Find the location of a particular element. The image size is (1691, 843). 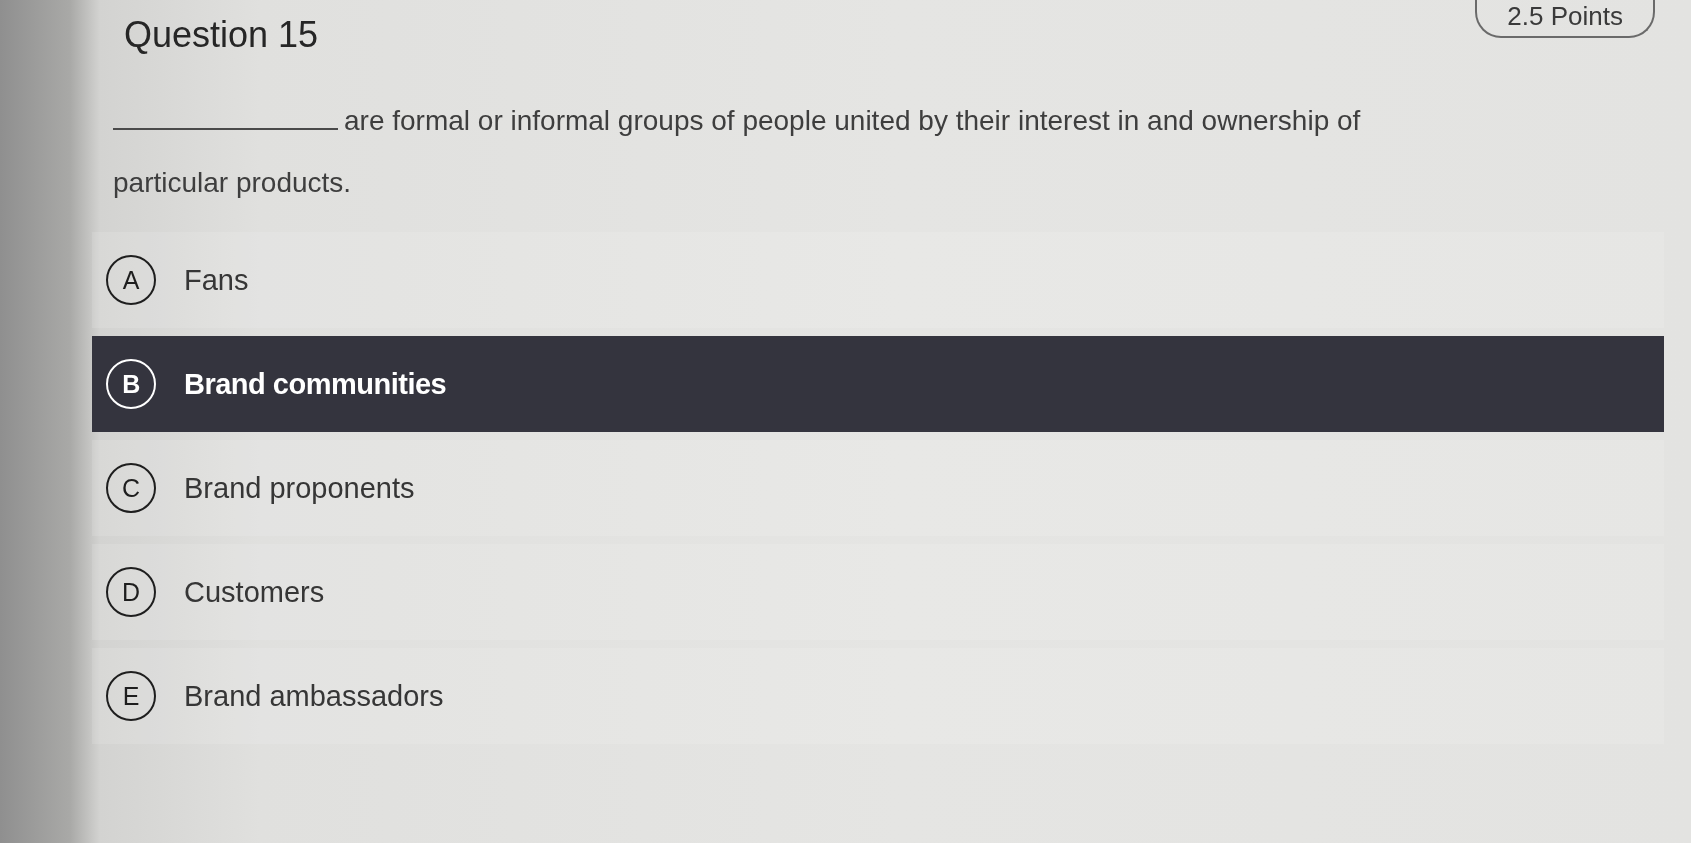

option-letter: E is located at coordinates (131, 696).